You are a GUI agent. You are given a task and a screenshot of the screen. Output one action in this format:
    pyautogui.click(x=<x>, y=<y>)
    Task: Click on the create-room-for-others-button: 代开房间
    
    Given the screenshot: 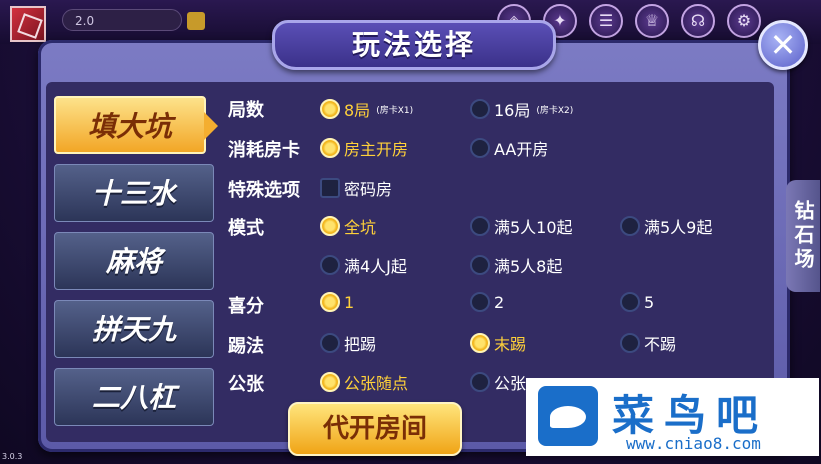 What is the action you would take?
    pyautogui.click(x=375, y=429)
    